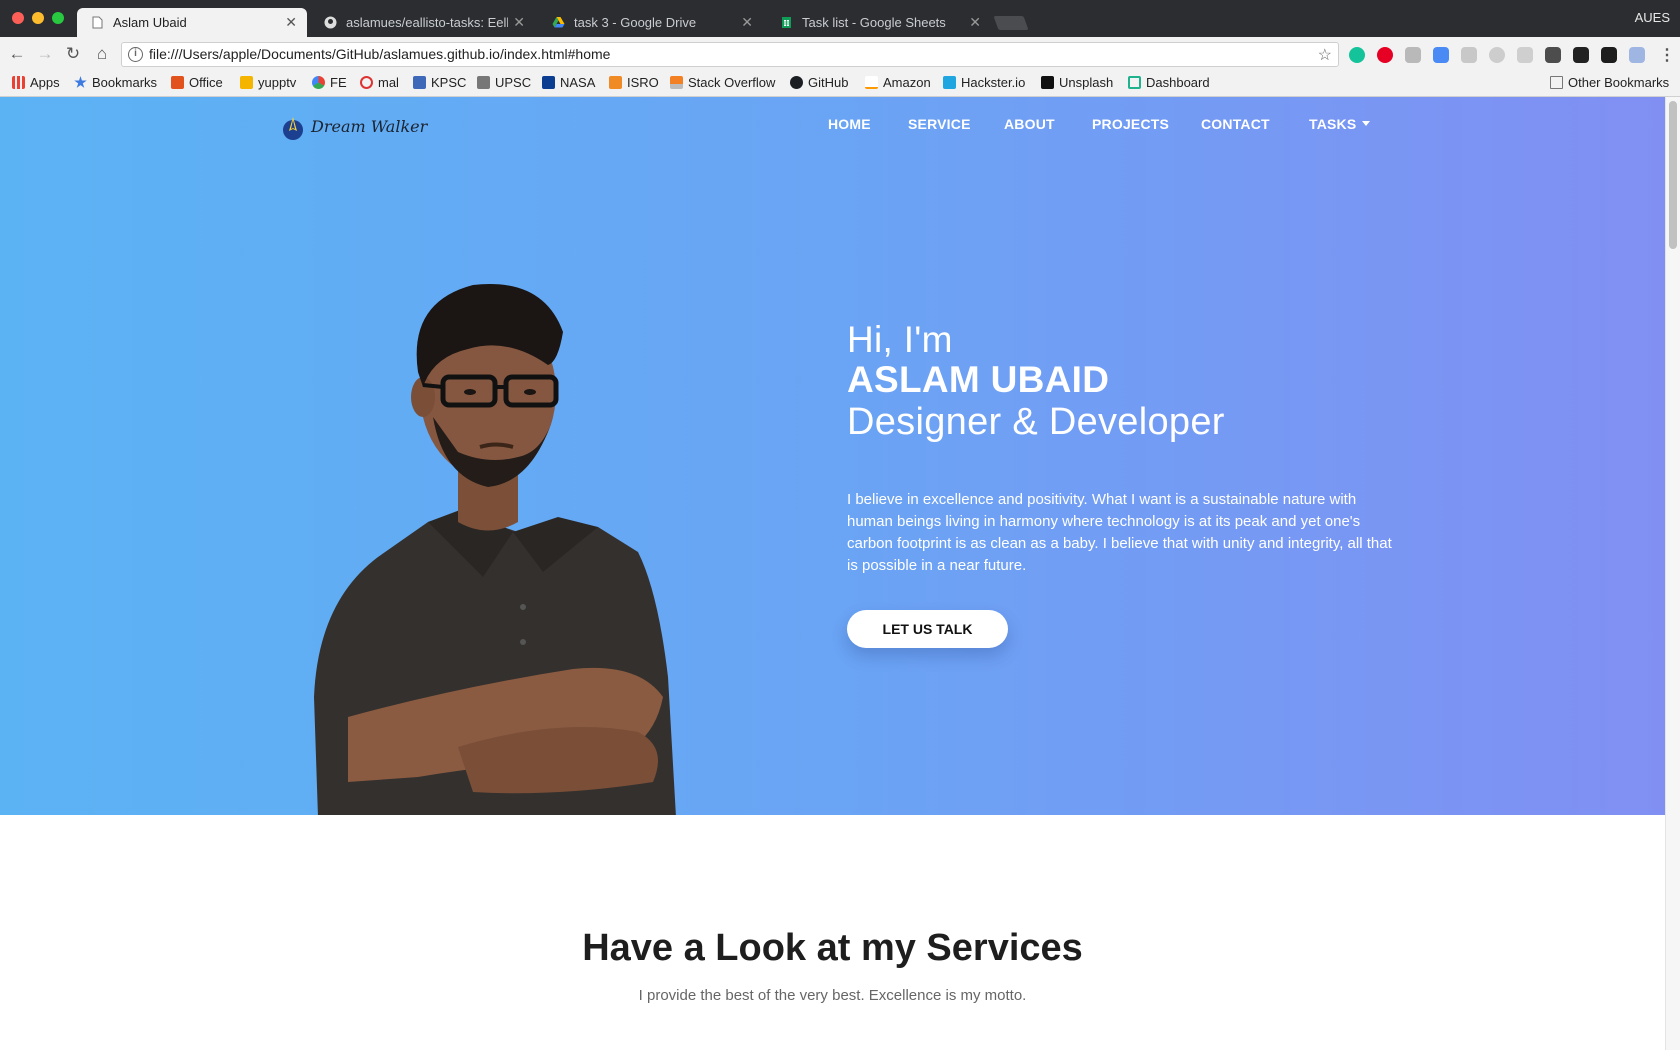 This screenshot has height=1050, width=1680. I want to click on github-icon, so click(330, 22).